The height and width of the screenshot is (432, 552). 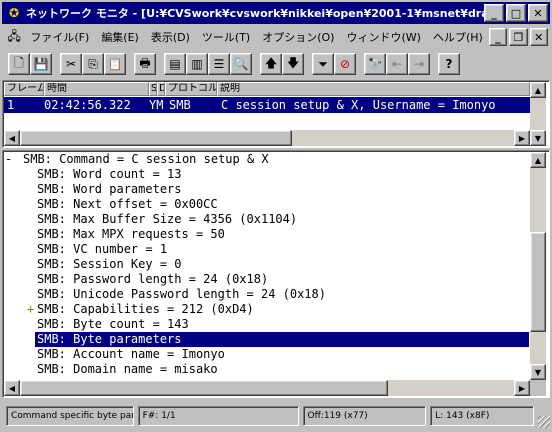 I want to click on col-frame: フレーム, so click(x=24, y=89).